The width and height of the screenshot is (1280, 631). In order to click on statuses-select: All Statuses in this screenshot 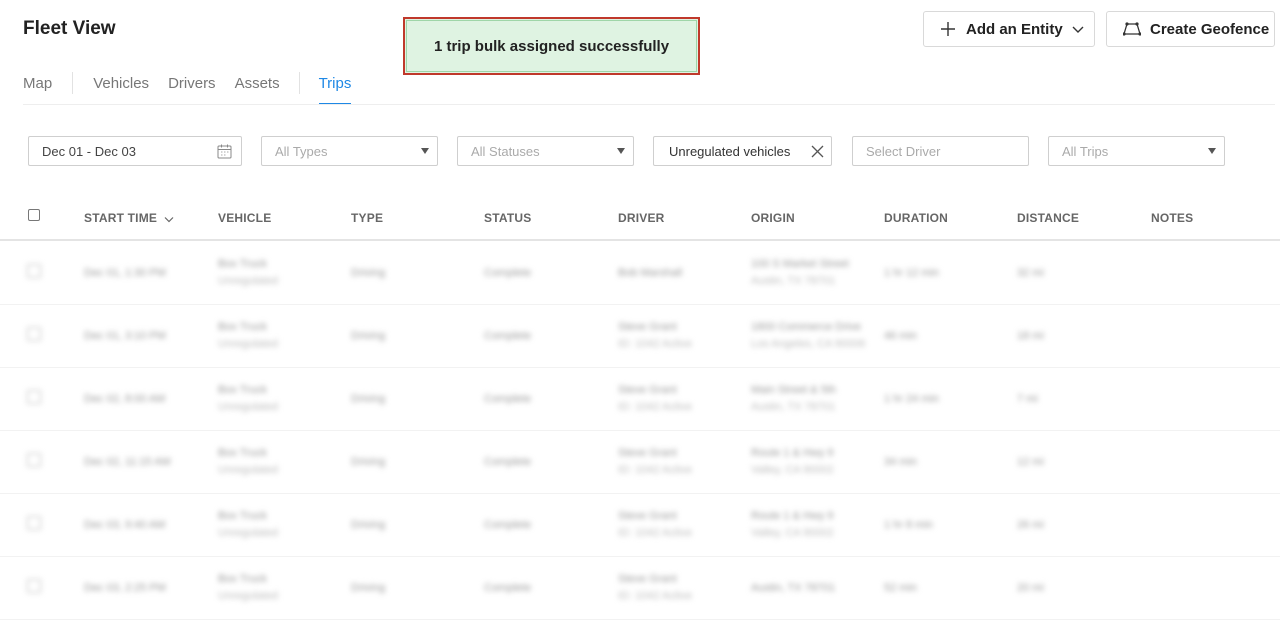, I will do `click(545, 151)`.